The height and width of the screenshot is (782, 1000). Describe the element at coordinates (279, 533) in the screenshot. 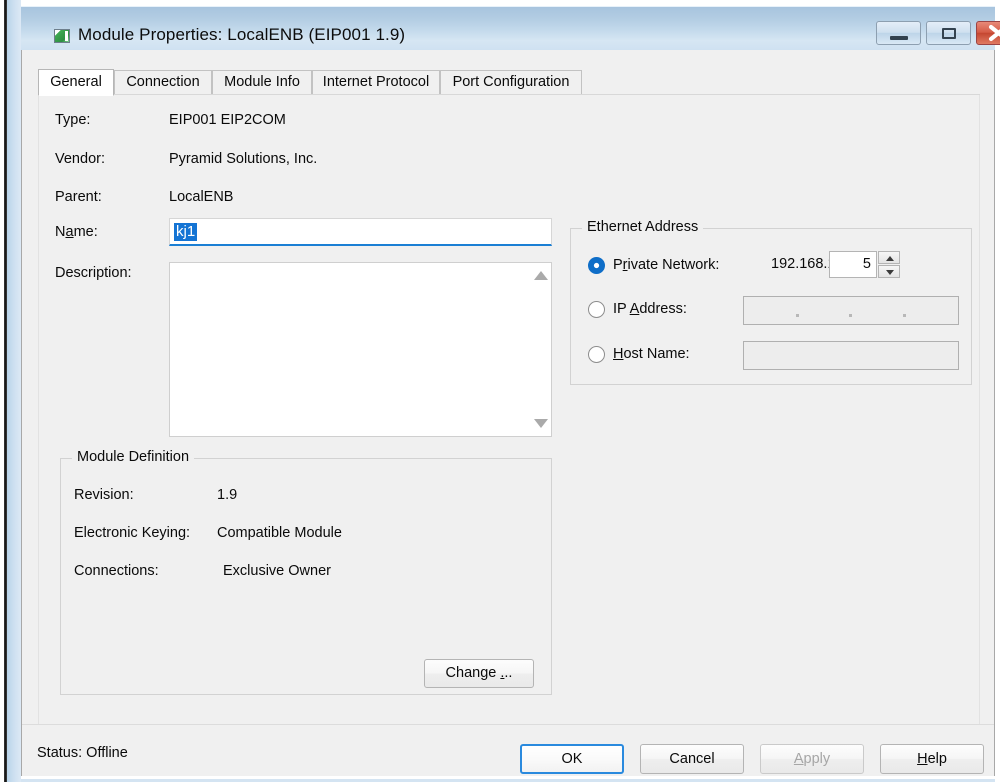

I see `electronic-keying-value: Compatible Module` at that location.